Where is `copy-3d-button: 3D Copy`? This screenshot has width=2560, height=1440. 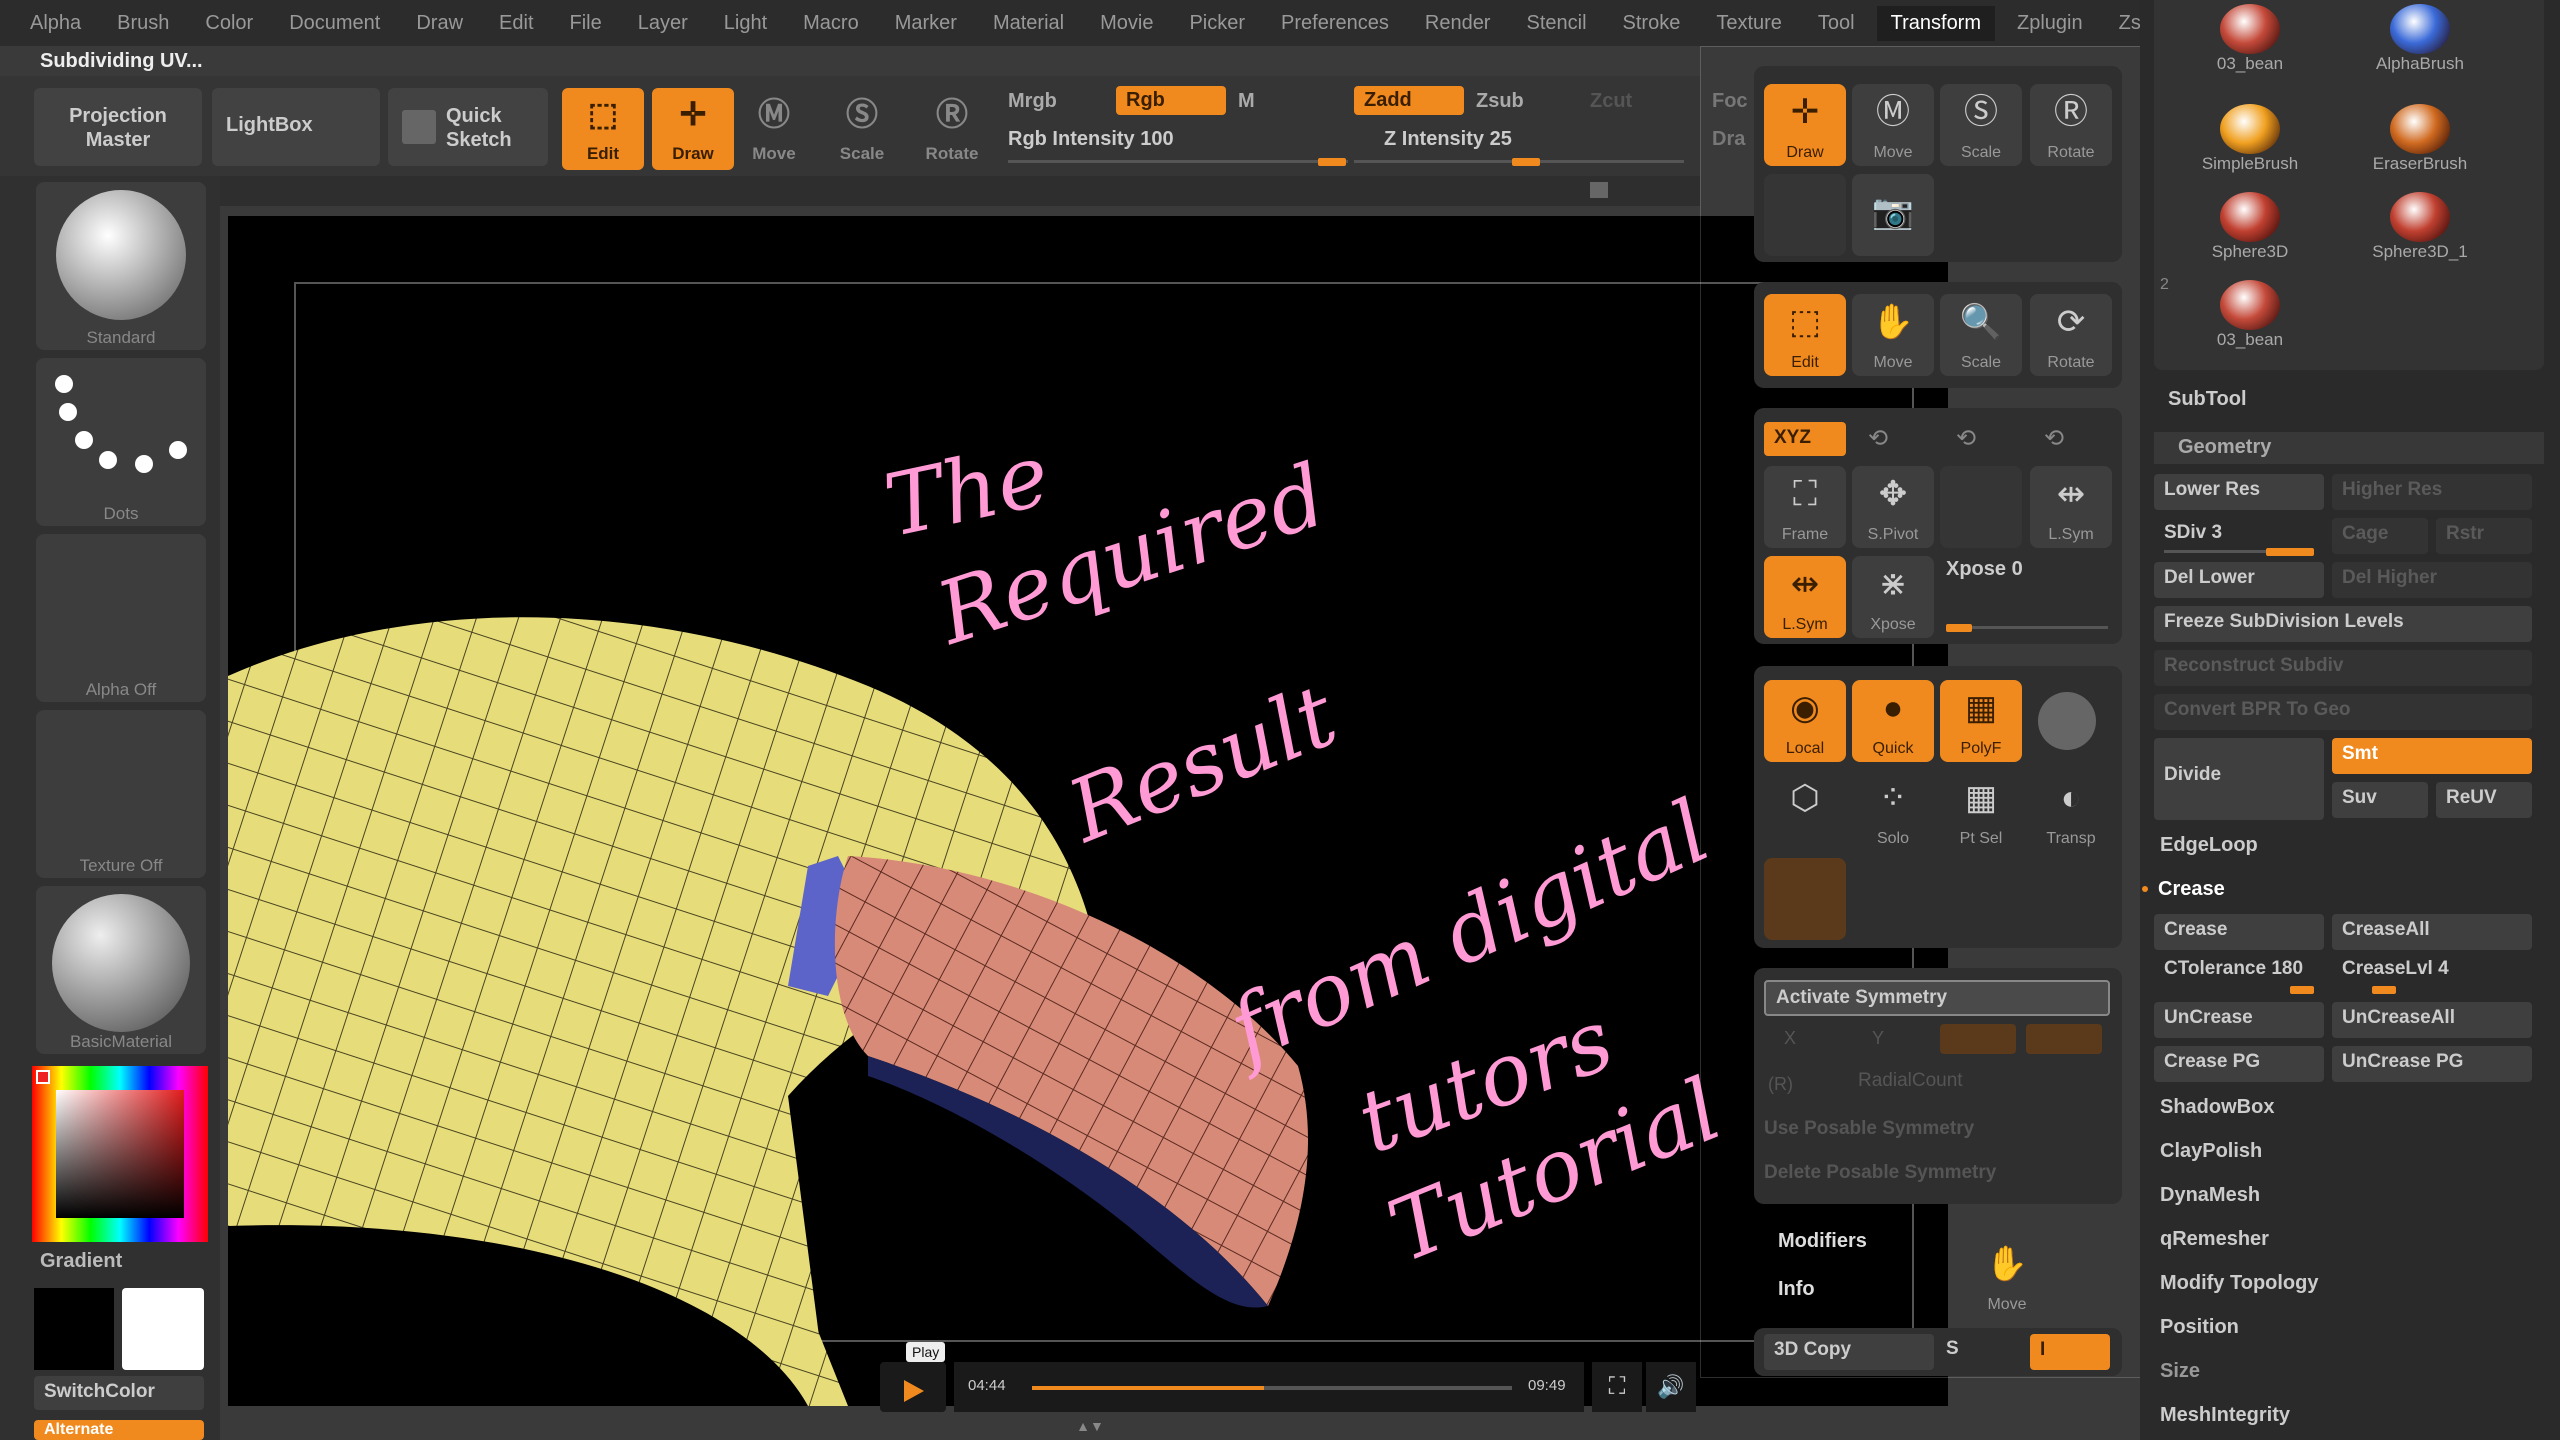 copy-3d-button: 3D Copy is located at coordinates (1849, 1352).